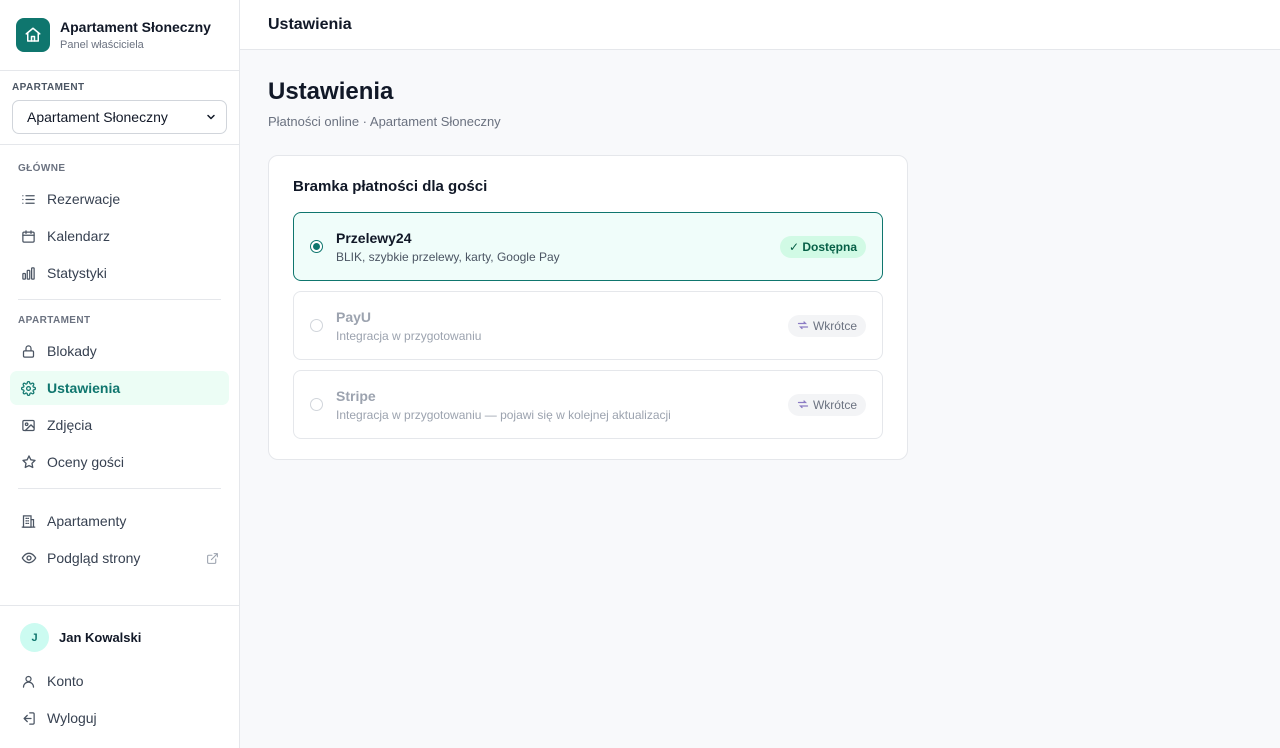 The height and width of the screenshot is (748, 1280). I want to click on star-icon, so click(28, 462).